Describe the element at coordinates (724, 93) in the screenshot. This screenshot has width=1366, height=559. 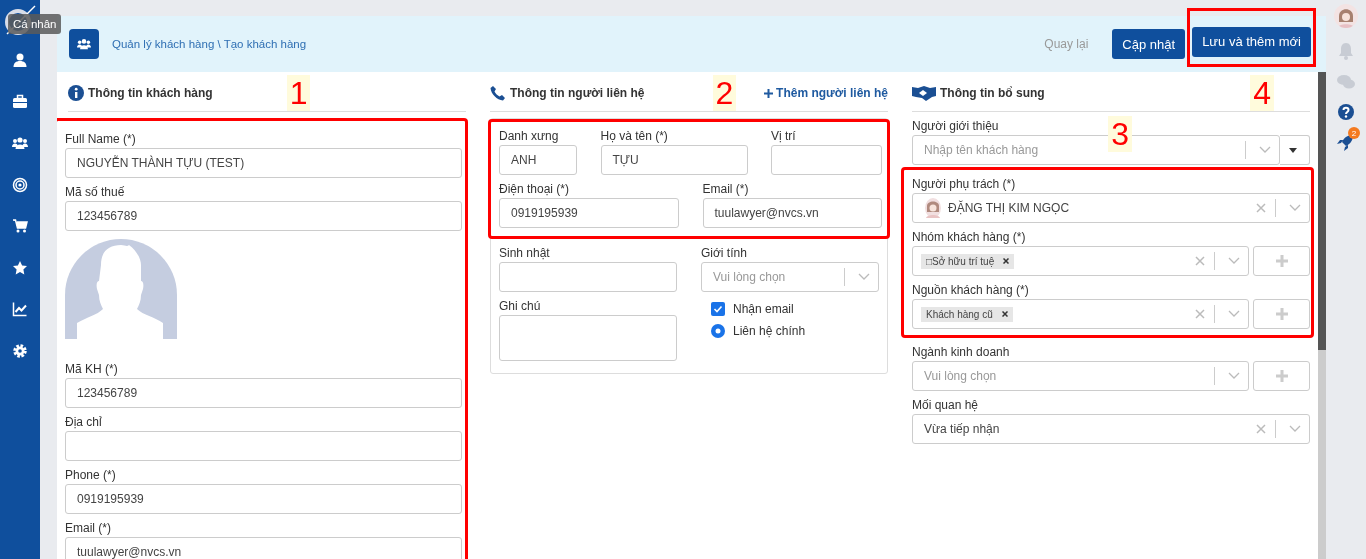
I see `annotation-number: 2` at that location.